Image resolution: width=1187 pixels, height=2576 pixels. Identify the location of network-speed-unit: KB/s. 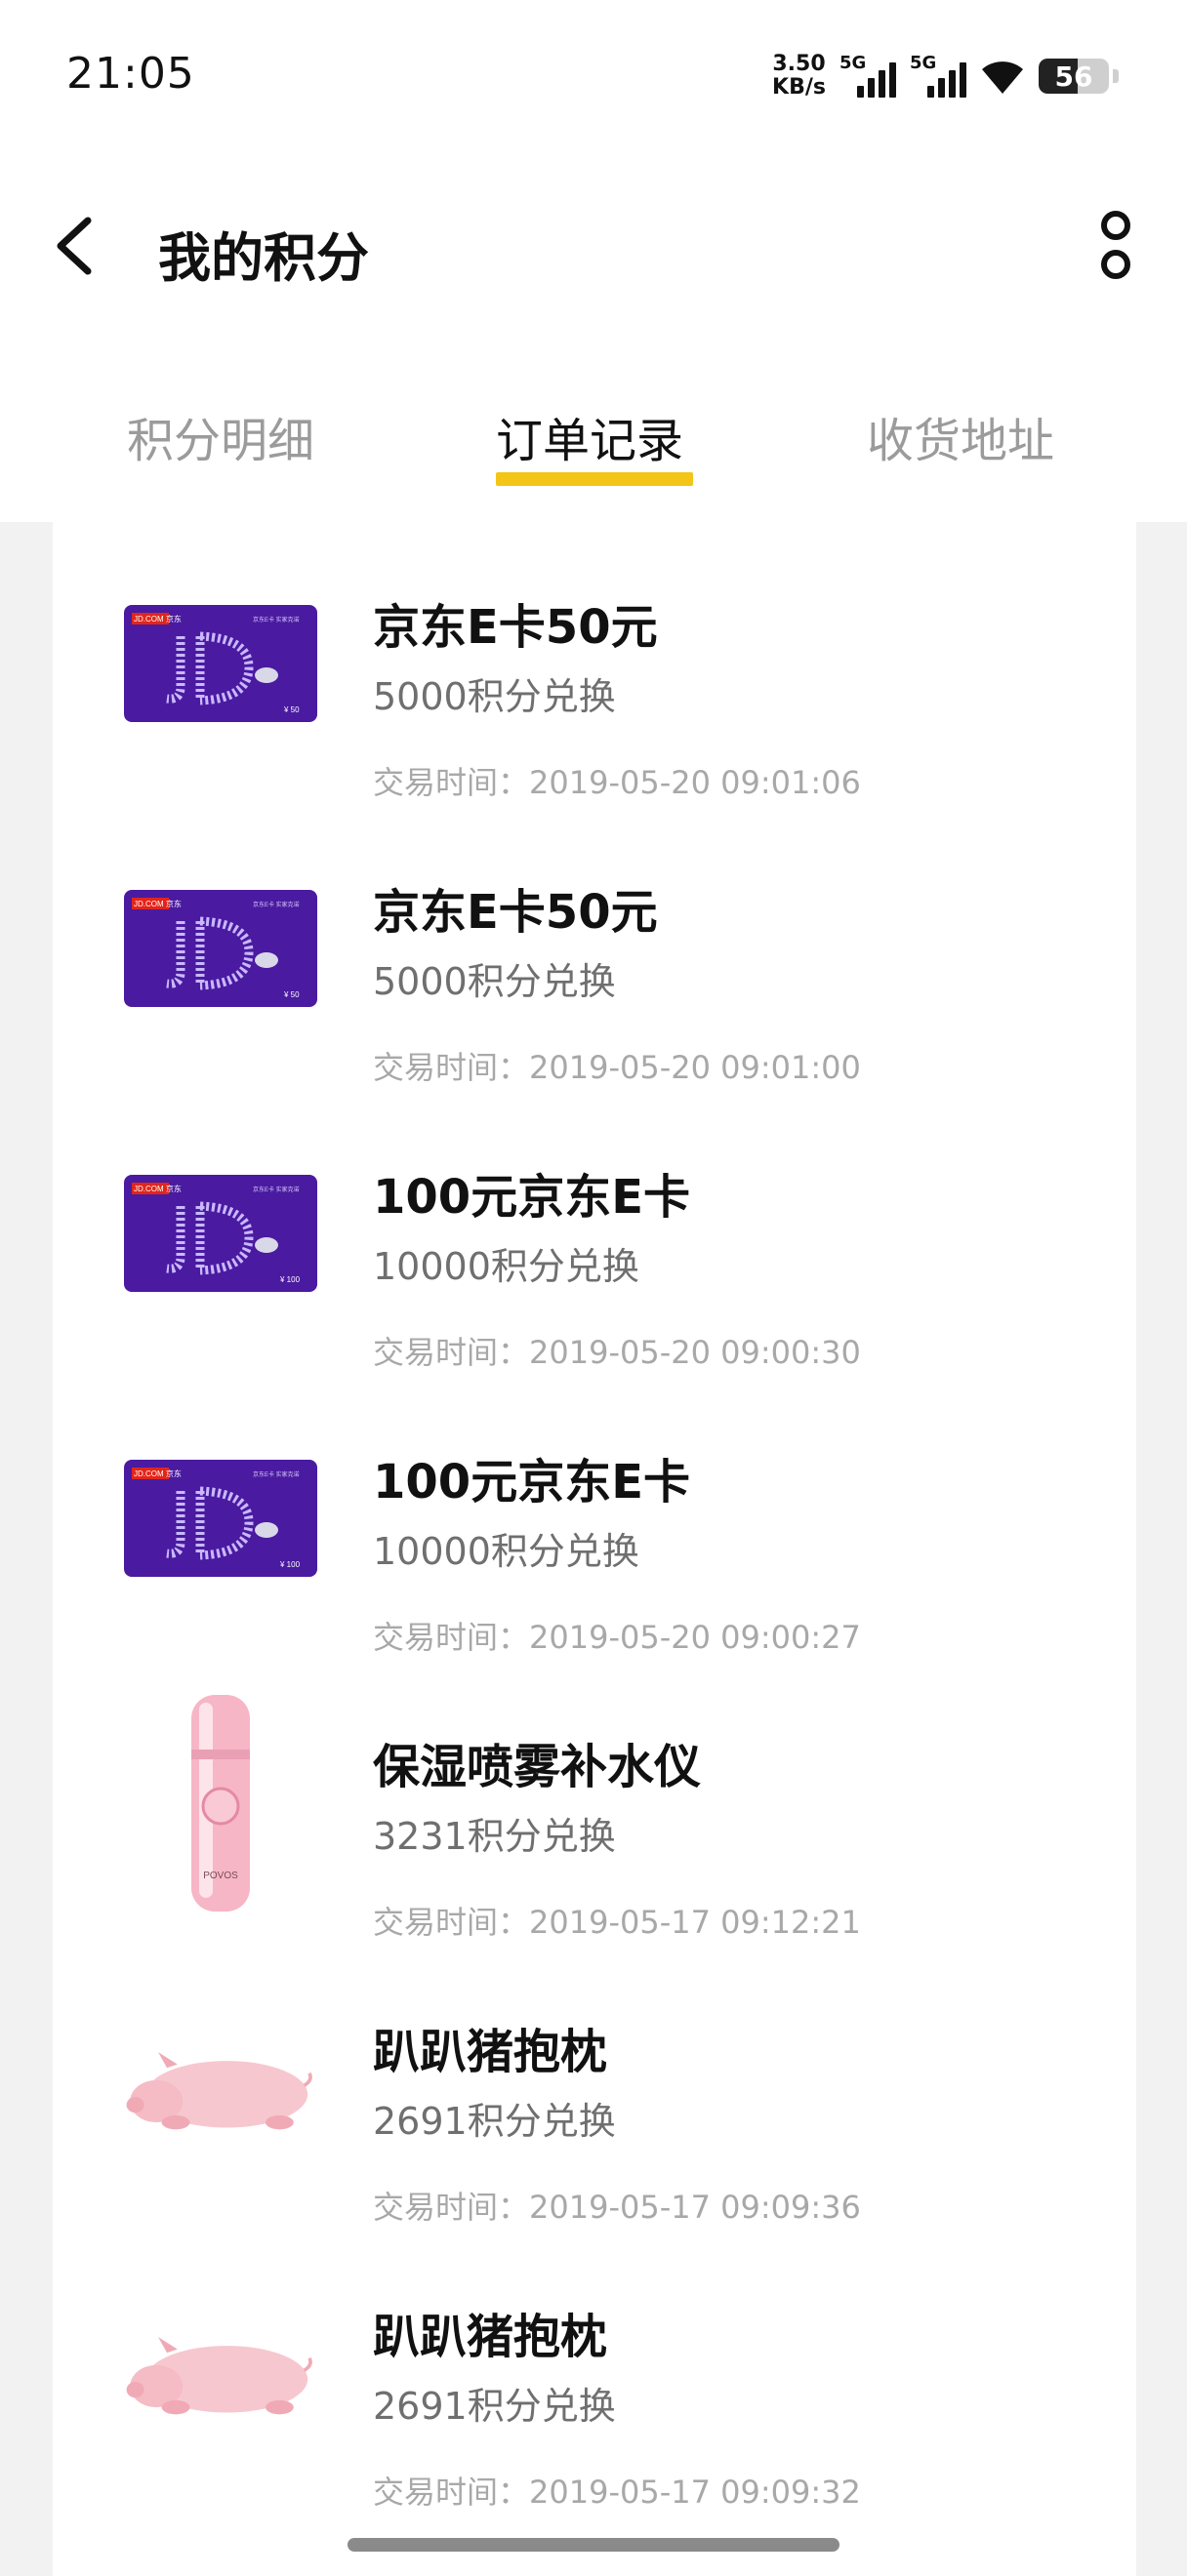
(799, 87).